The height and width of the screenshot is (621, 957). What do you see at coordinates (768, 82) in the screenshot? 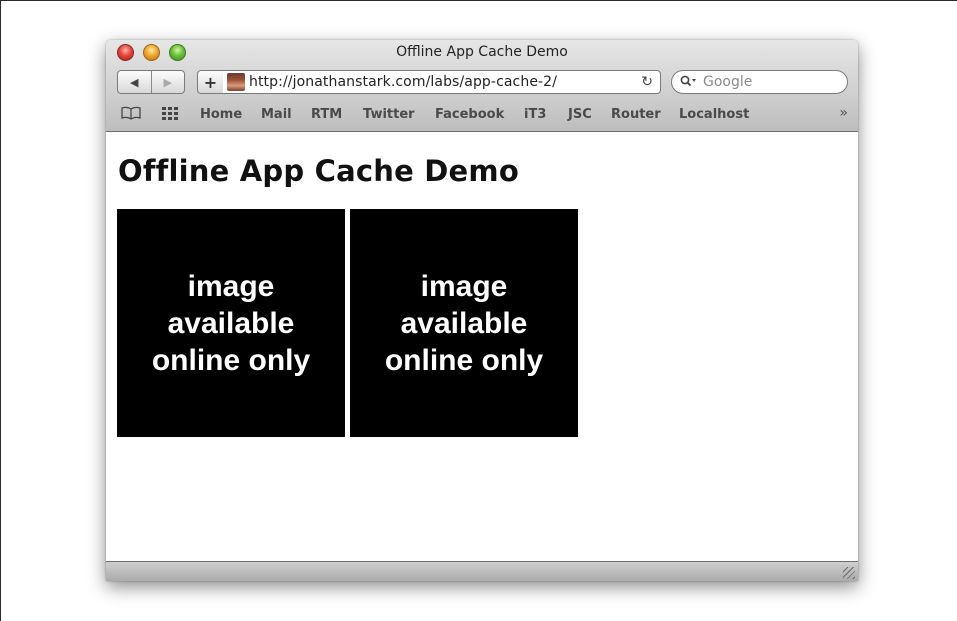
I see `search-input` at bounding box center [768, 82].